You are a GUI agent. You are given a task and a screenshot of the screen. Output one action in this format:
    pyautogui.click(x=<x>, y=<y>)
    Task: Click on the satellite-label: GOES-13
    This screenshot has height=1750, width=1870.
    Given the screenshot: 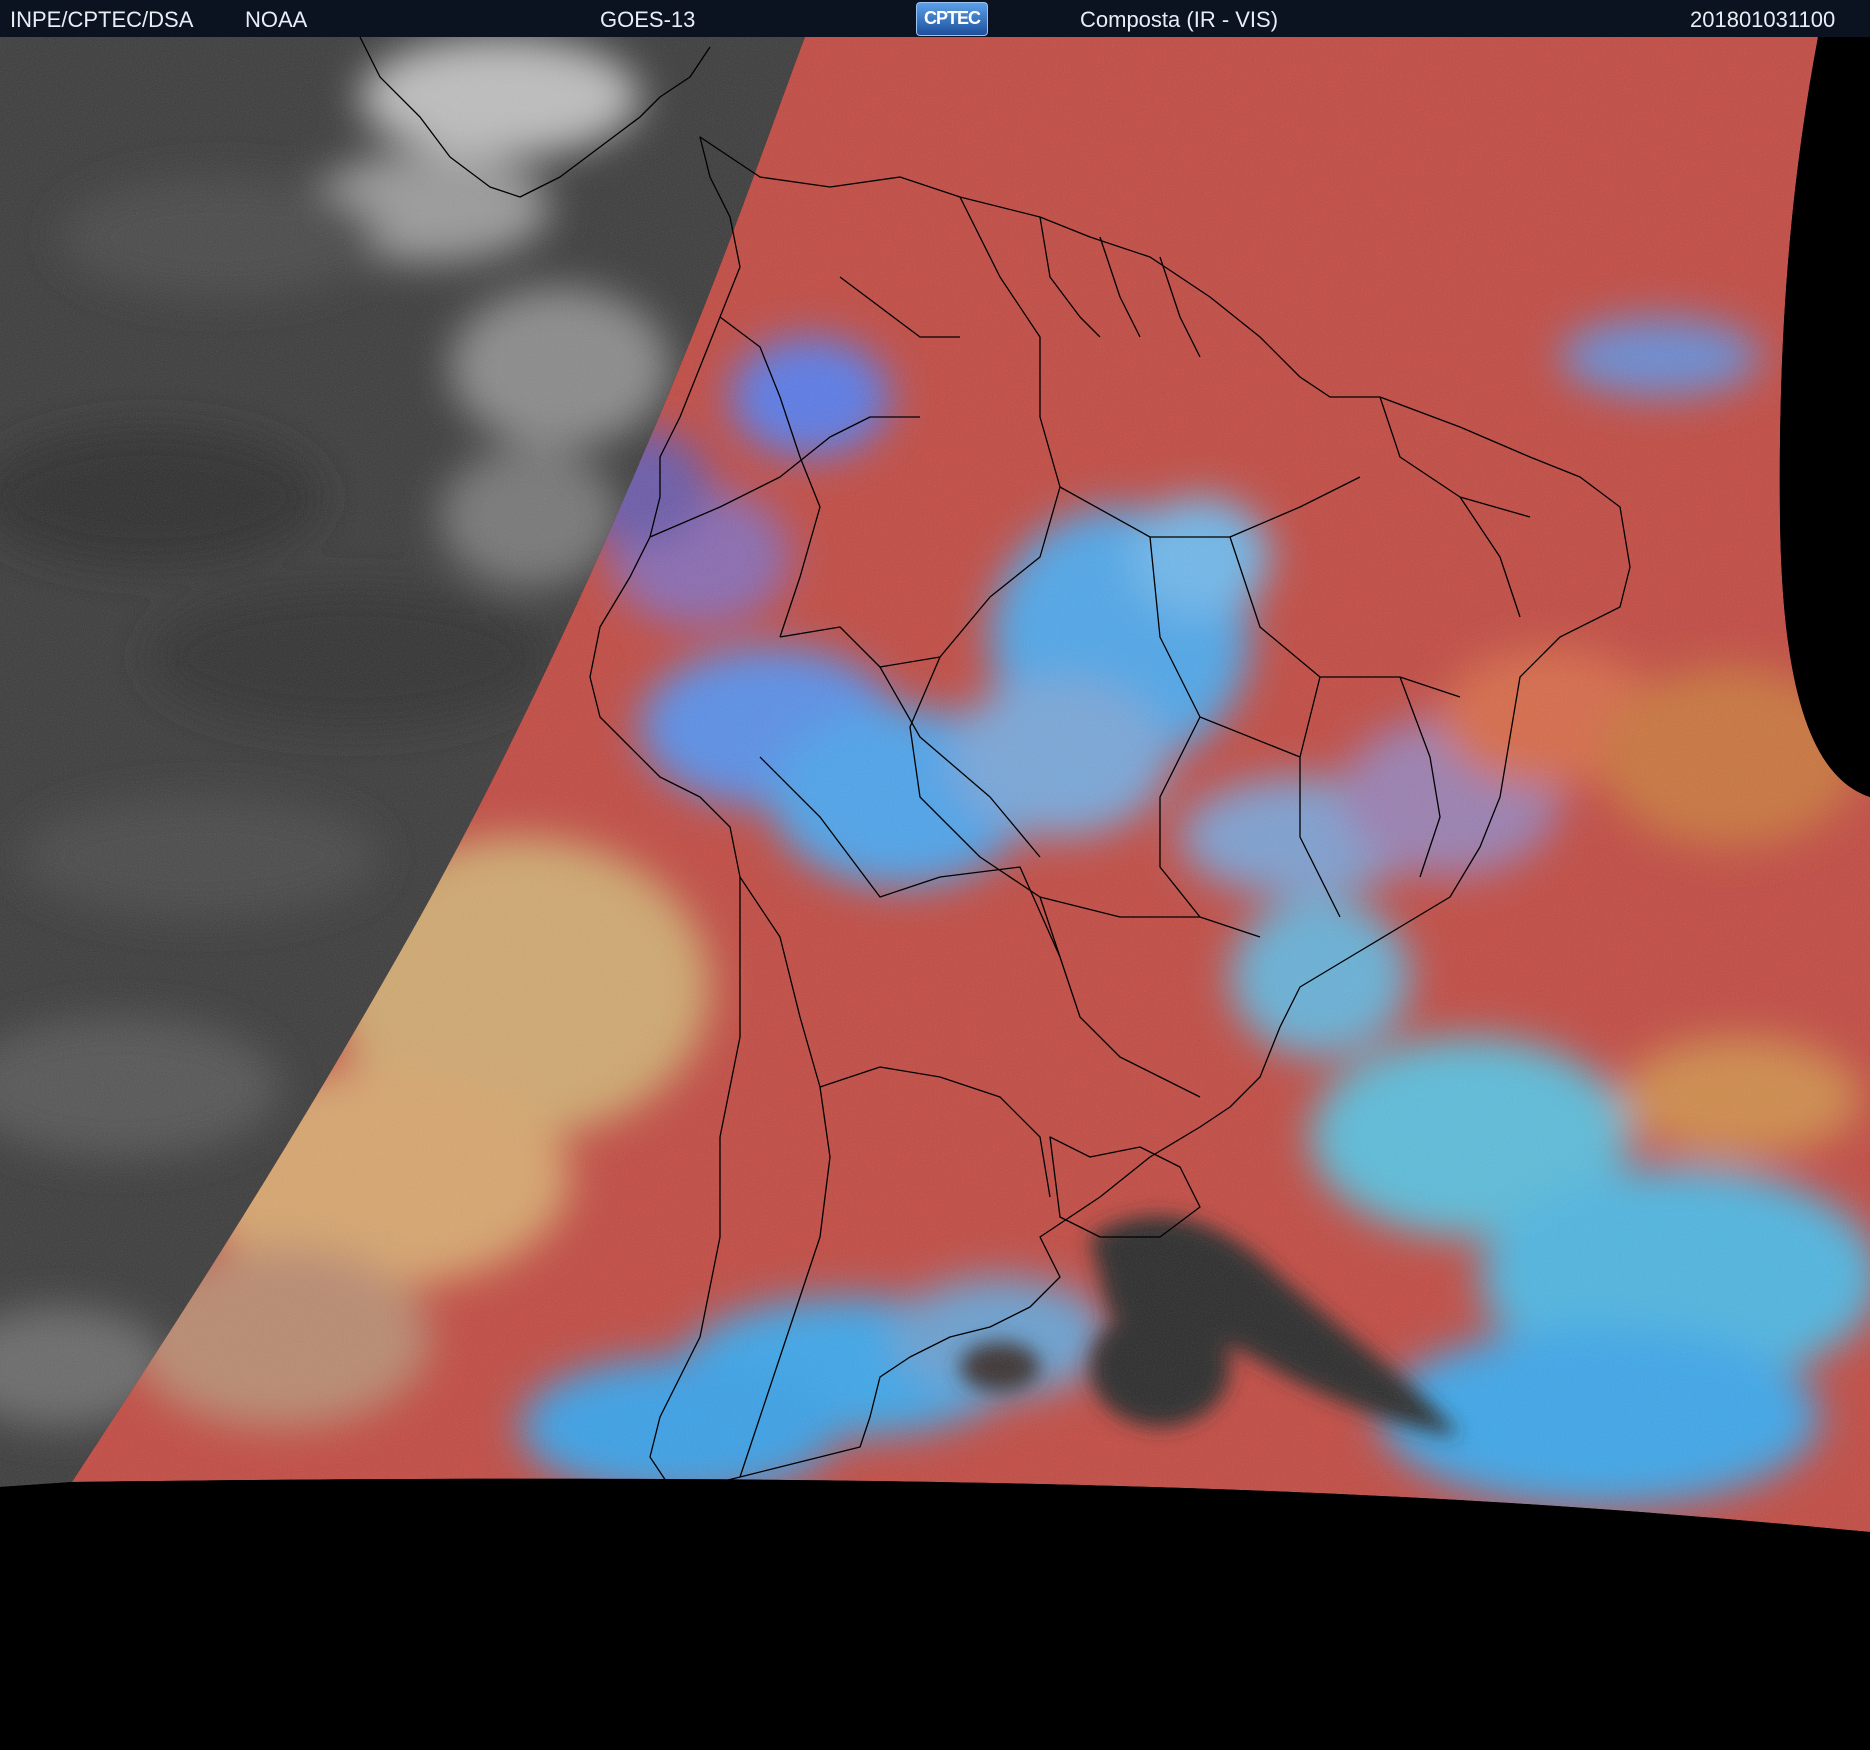 What is the action you would take?
    pyautogui.click(x=648, y=19)
    